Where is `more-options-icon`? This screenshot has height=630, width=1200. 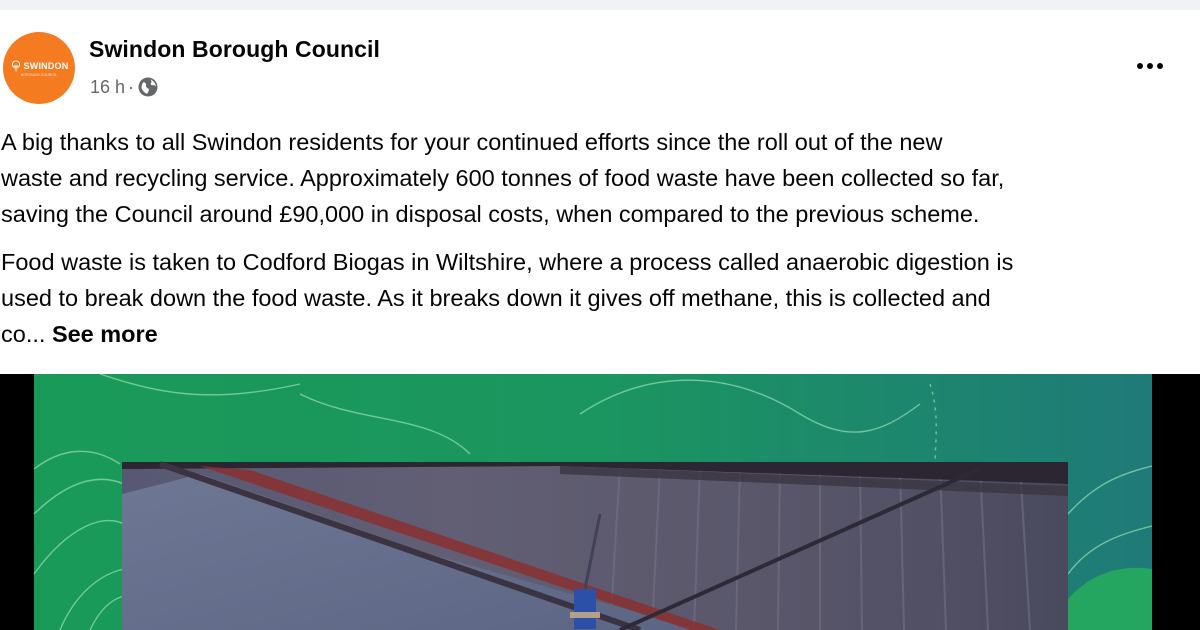
more-options-icon is located at coordinates (1150, 66).